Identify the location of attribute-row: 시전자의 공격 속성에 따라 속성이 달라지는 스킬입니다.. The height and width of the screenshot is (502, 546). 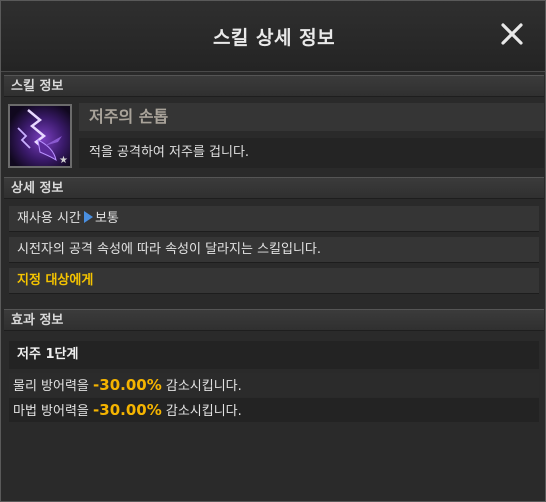
(274, 250).